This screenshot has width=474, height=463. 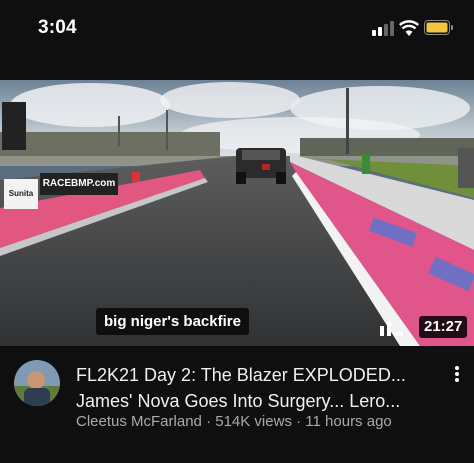 I want to click on channel-name: Cleetus McFarland, so click(x=139, y=421).